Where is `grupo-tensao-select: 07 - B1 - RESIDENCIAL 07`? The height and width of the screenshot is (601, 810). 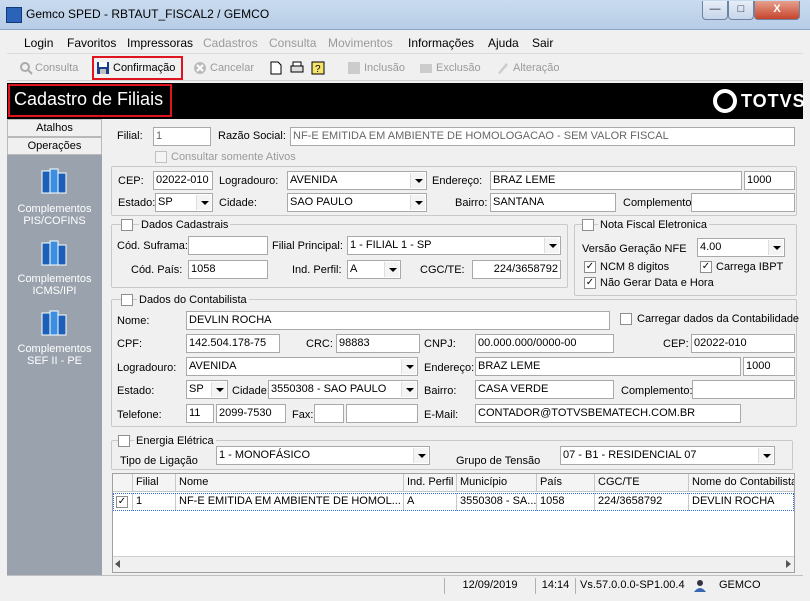
grupo-tensao-select: 07 - B1 - RESIDENCIAL 07 is located at coordinates (667, 455).